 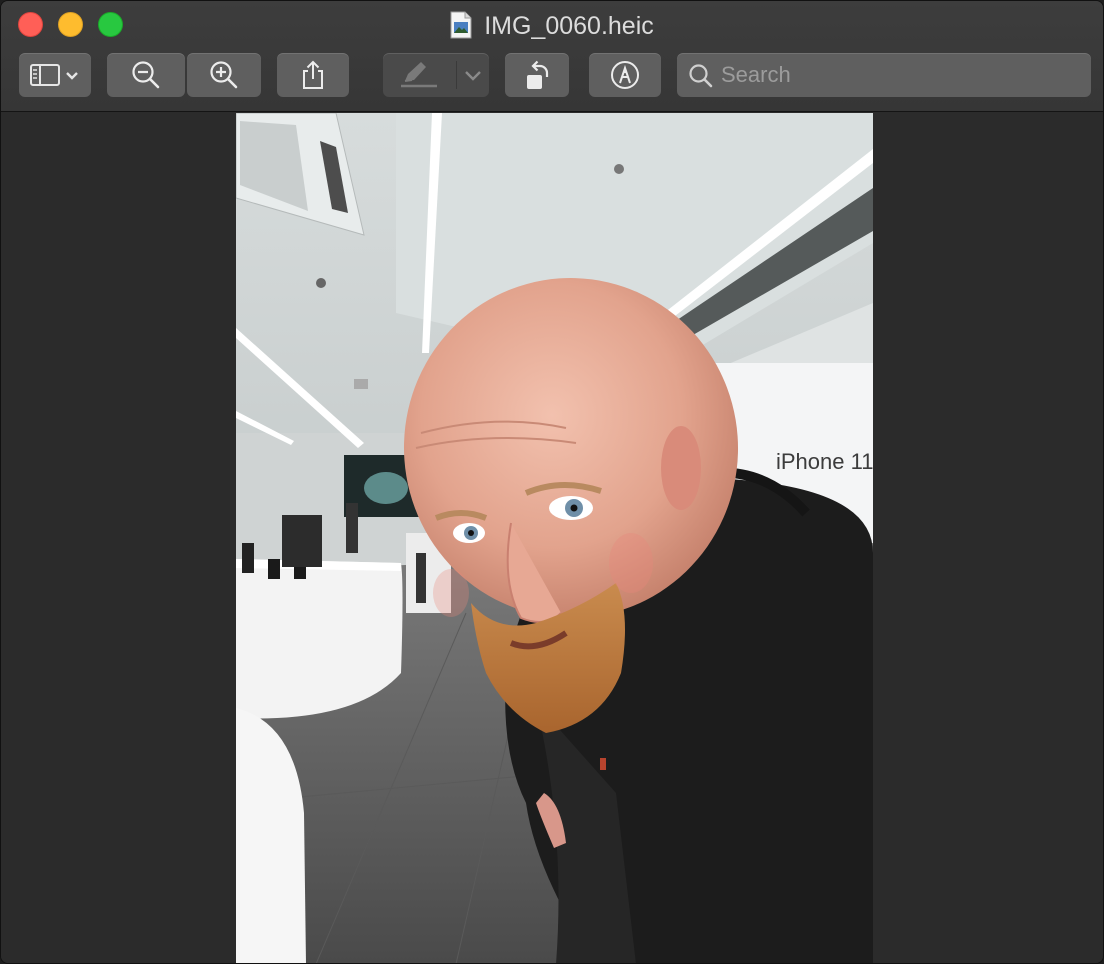 I want to click on image-file-icon, so click(x=461, y=25).